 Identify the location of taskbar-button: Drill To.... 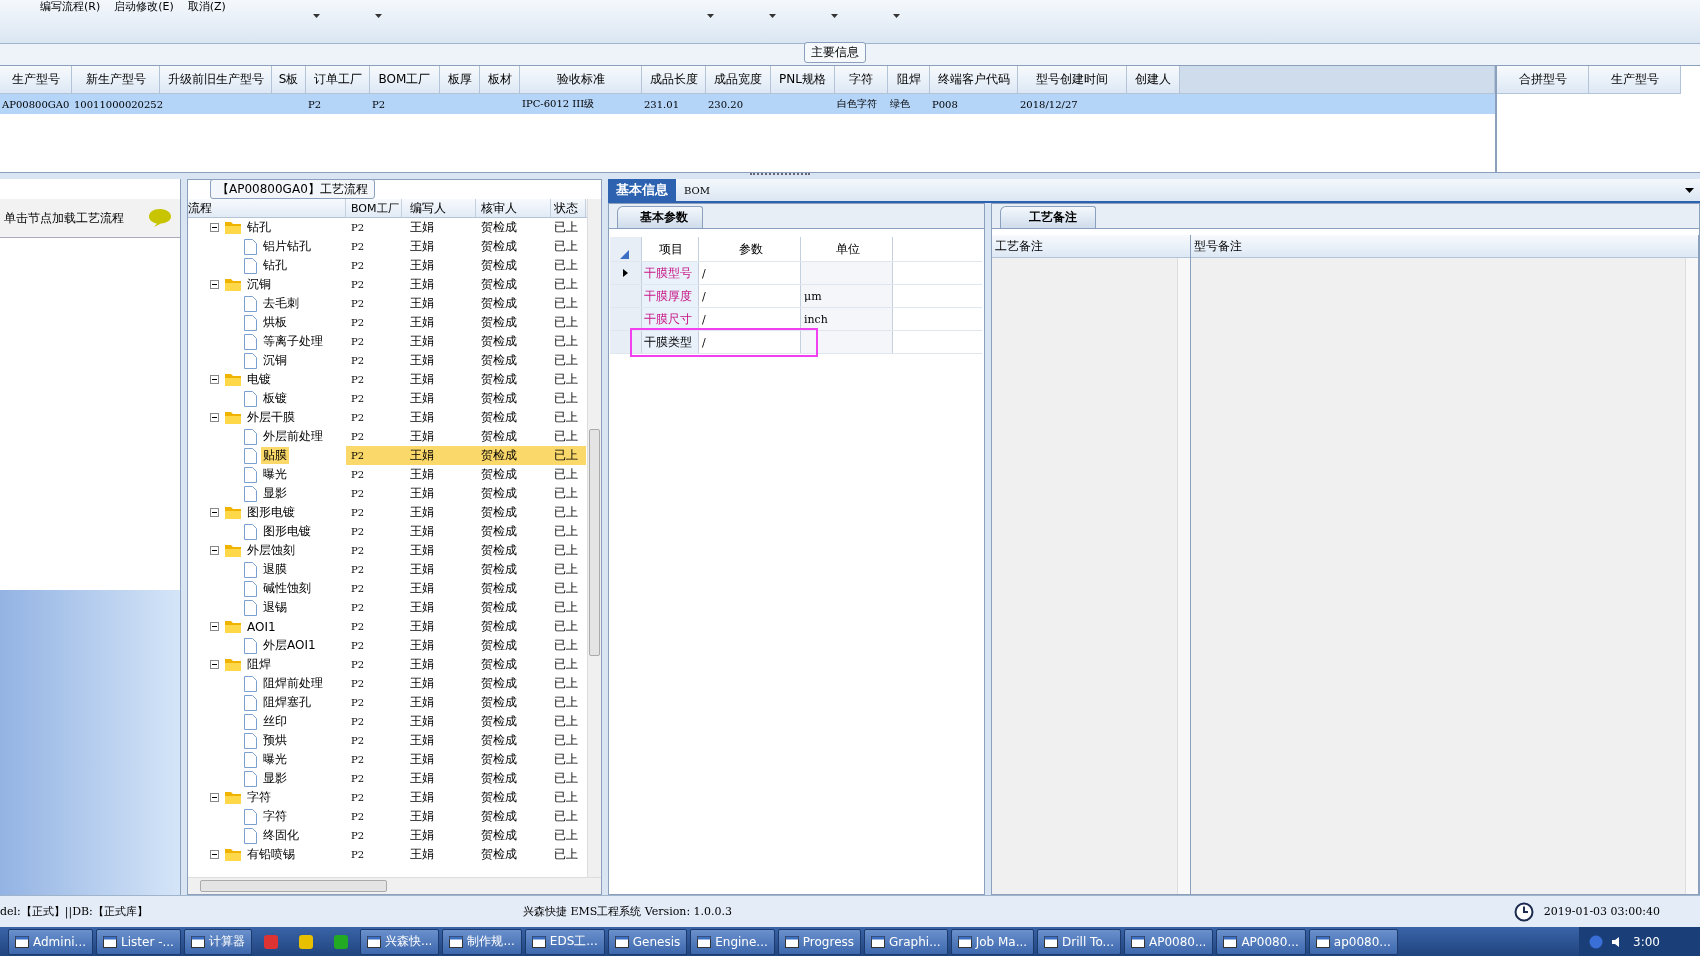
(1079, 941).